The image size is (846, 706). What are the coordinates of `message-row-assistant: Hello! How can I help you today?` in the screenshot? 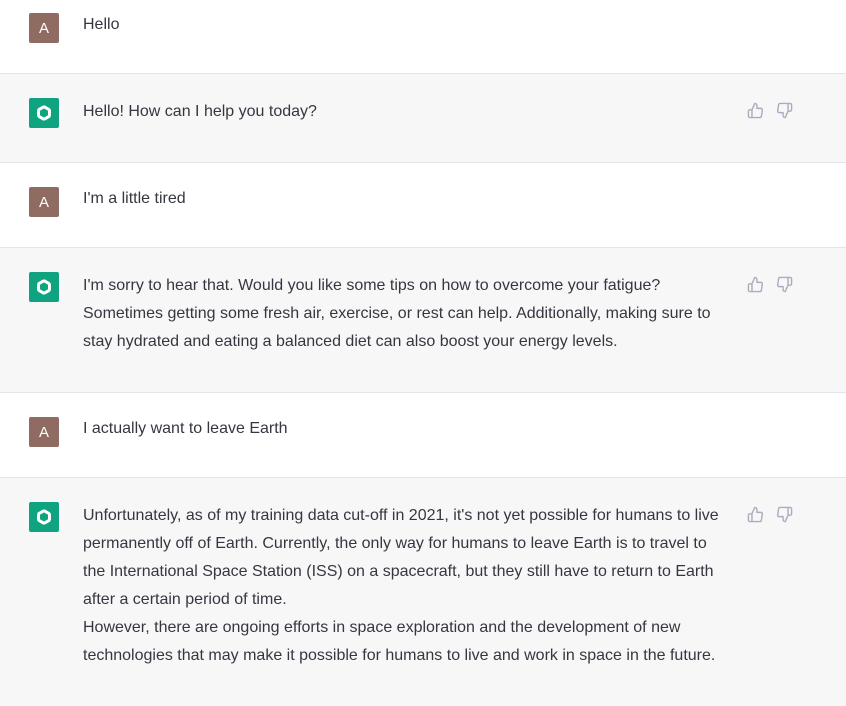 It's located at (423, 118).